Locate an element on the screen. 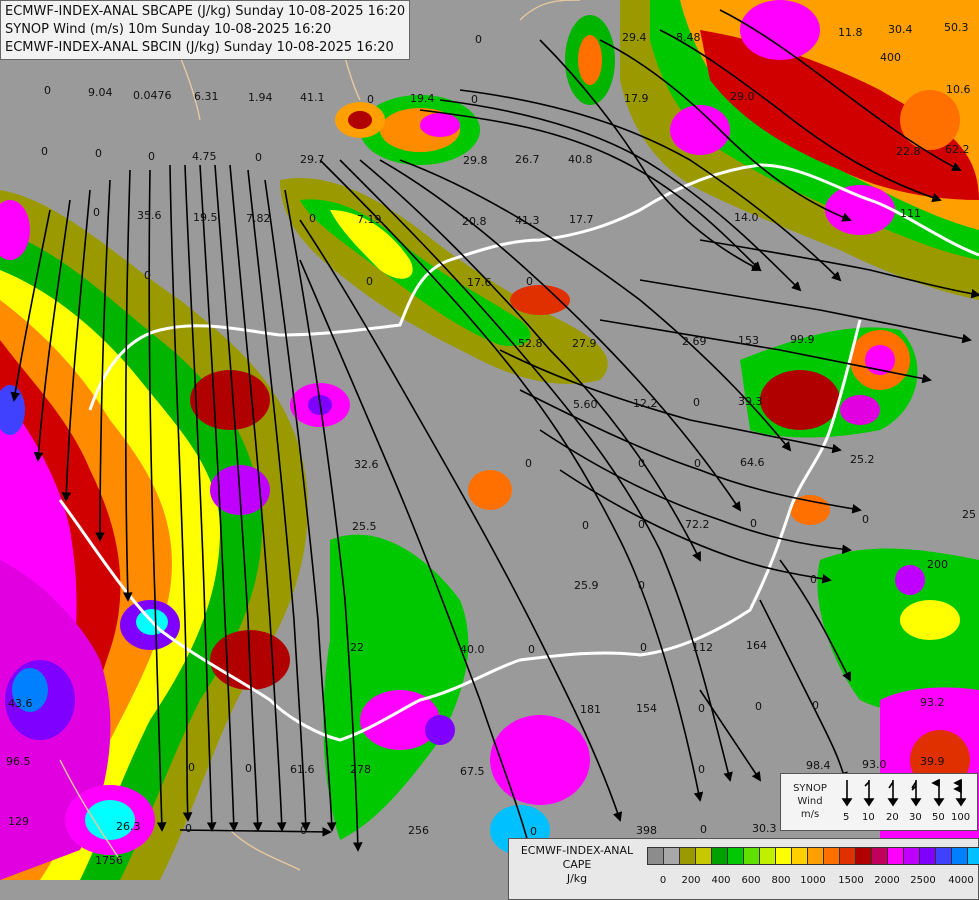 Image resolution: width=979 pixels, height=900 pixels. cape-value-label: 93.2 is located at coordinates (932, 702).